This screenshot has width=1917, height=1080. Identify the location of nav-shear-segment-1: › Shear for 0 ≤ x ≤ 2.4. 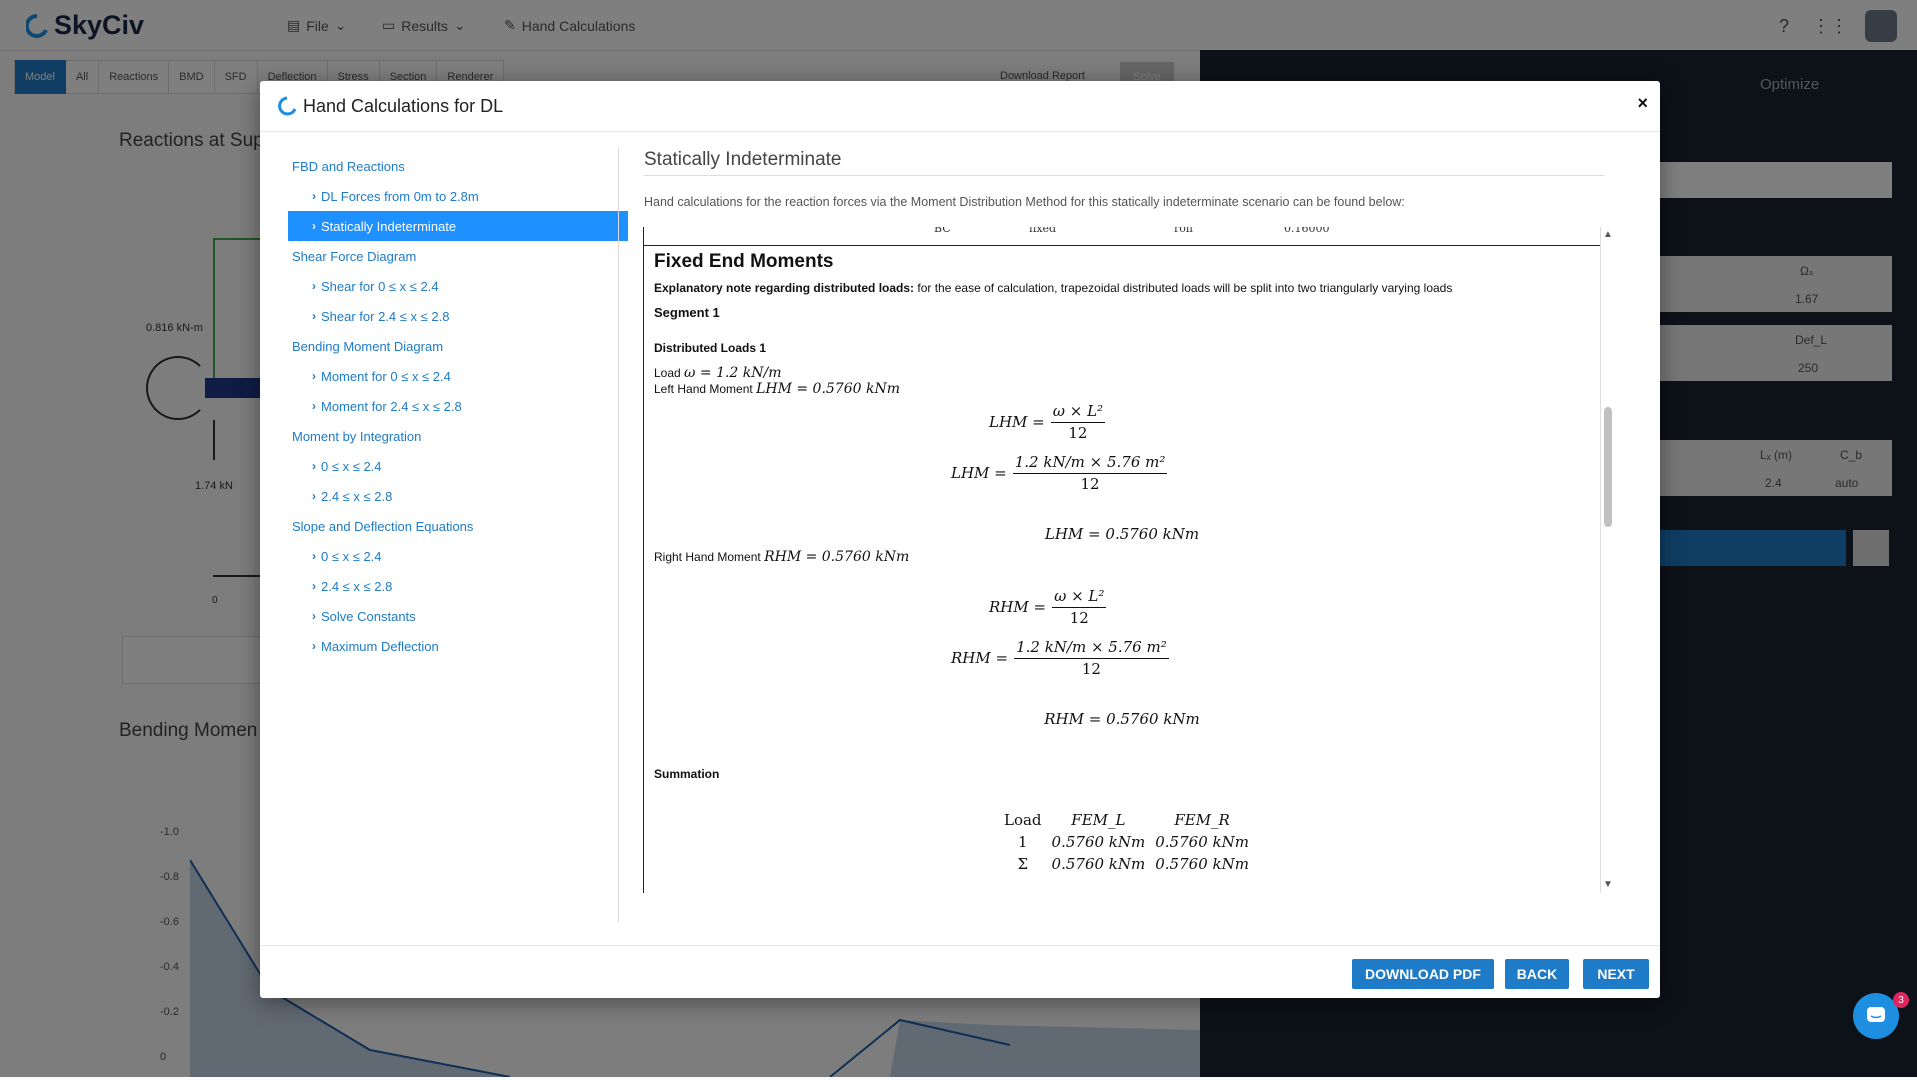
(458, 286).